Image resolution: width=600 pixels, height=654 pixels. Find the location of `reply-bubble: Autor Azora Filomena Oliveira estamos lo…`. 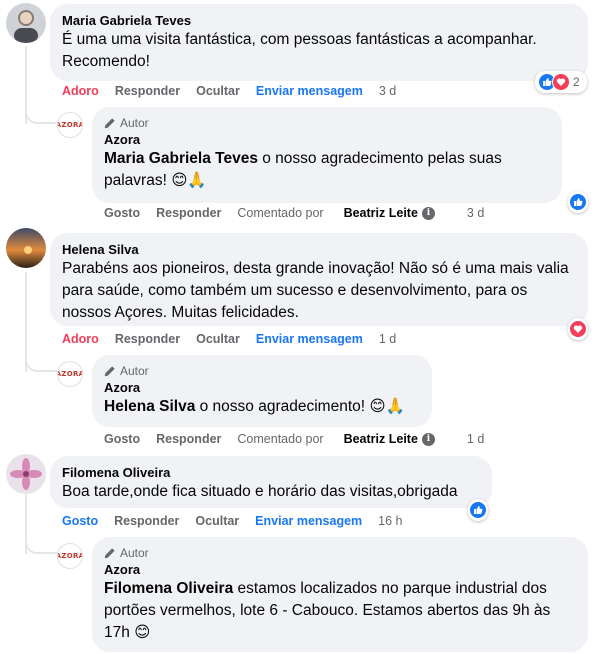

reply-bubble: Autor Azora Filomena Oliveira estamos lo… is located at coordinates (340, 594).